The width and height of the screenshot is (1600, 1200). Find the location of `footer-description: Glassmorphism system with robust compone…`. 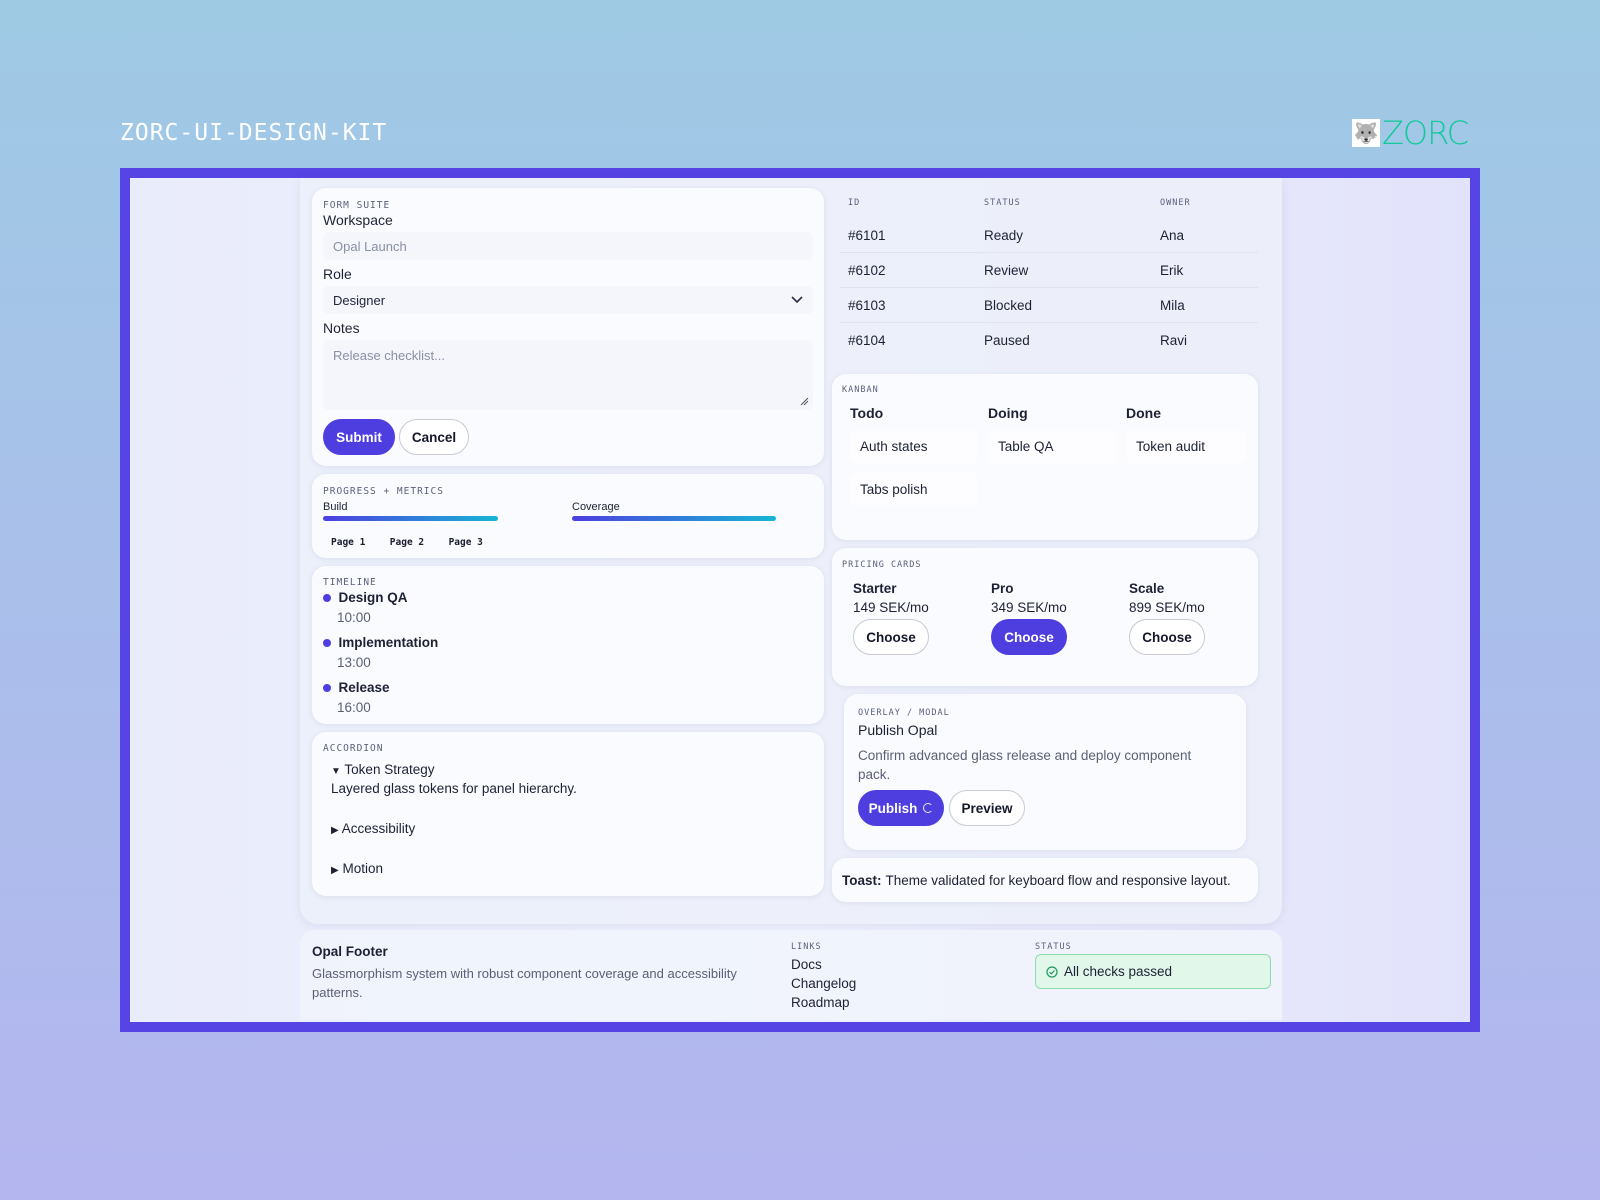

footer-description: Glassmorphism system with robust compone… is located at coordinates (524, 983).